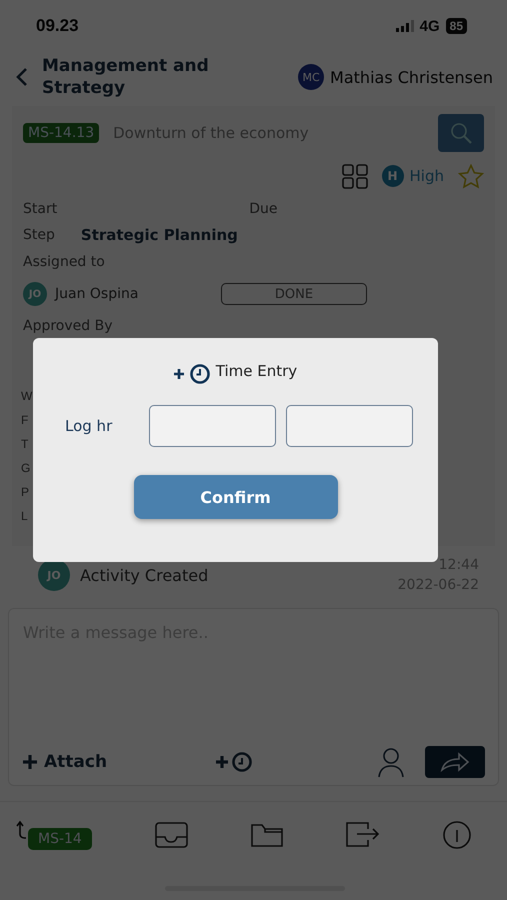 The height and width of the screenshot is (900, 507). What do you see at coordinates (25, 468) in the screenshot?
I see `field-label: G` at bounding box center [25, 468].